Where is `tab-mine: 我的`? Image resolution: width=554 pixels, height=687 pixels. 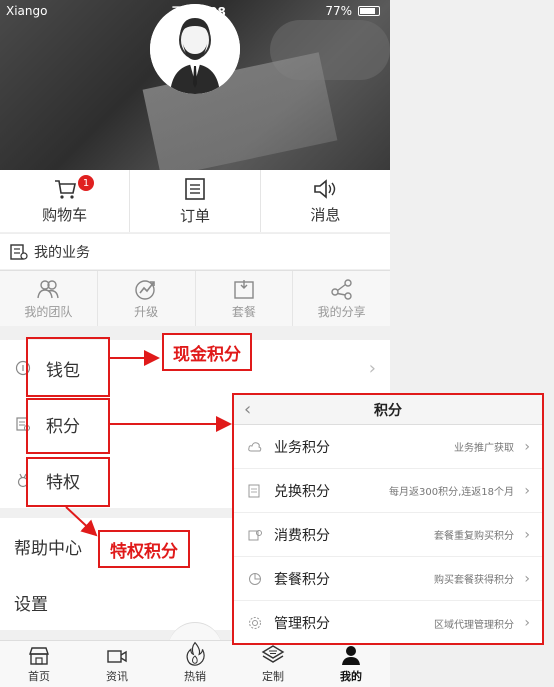 tab-mine: 我的 is located at coordinates (351, 664).